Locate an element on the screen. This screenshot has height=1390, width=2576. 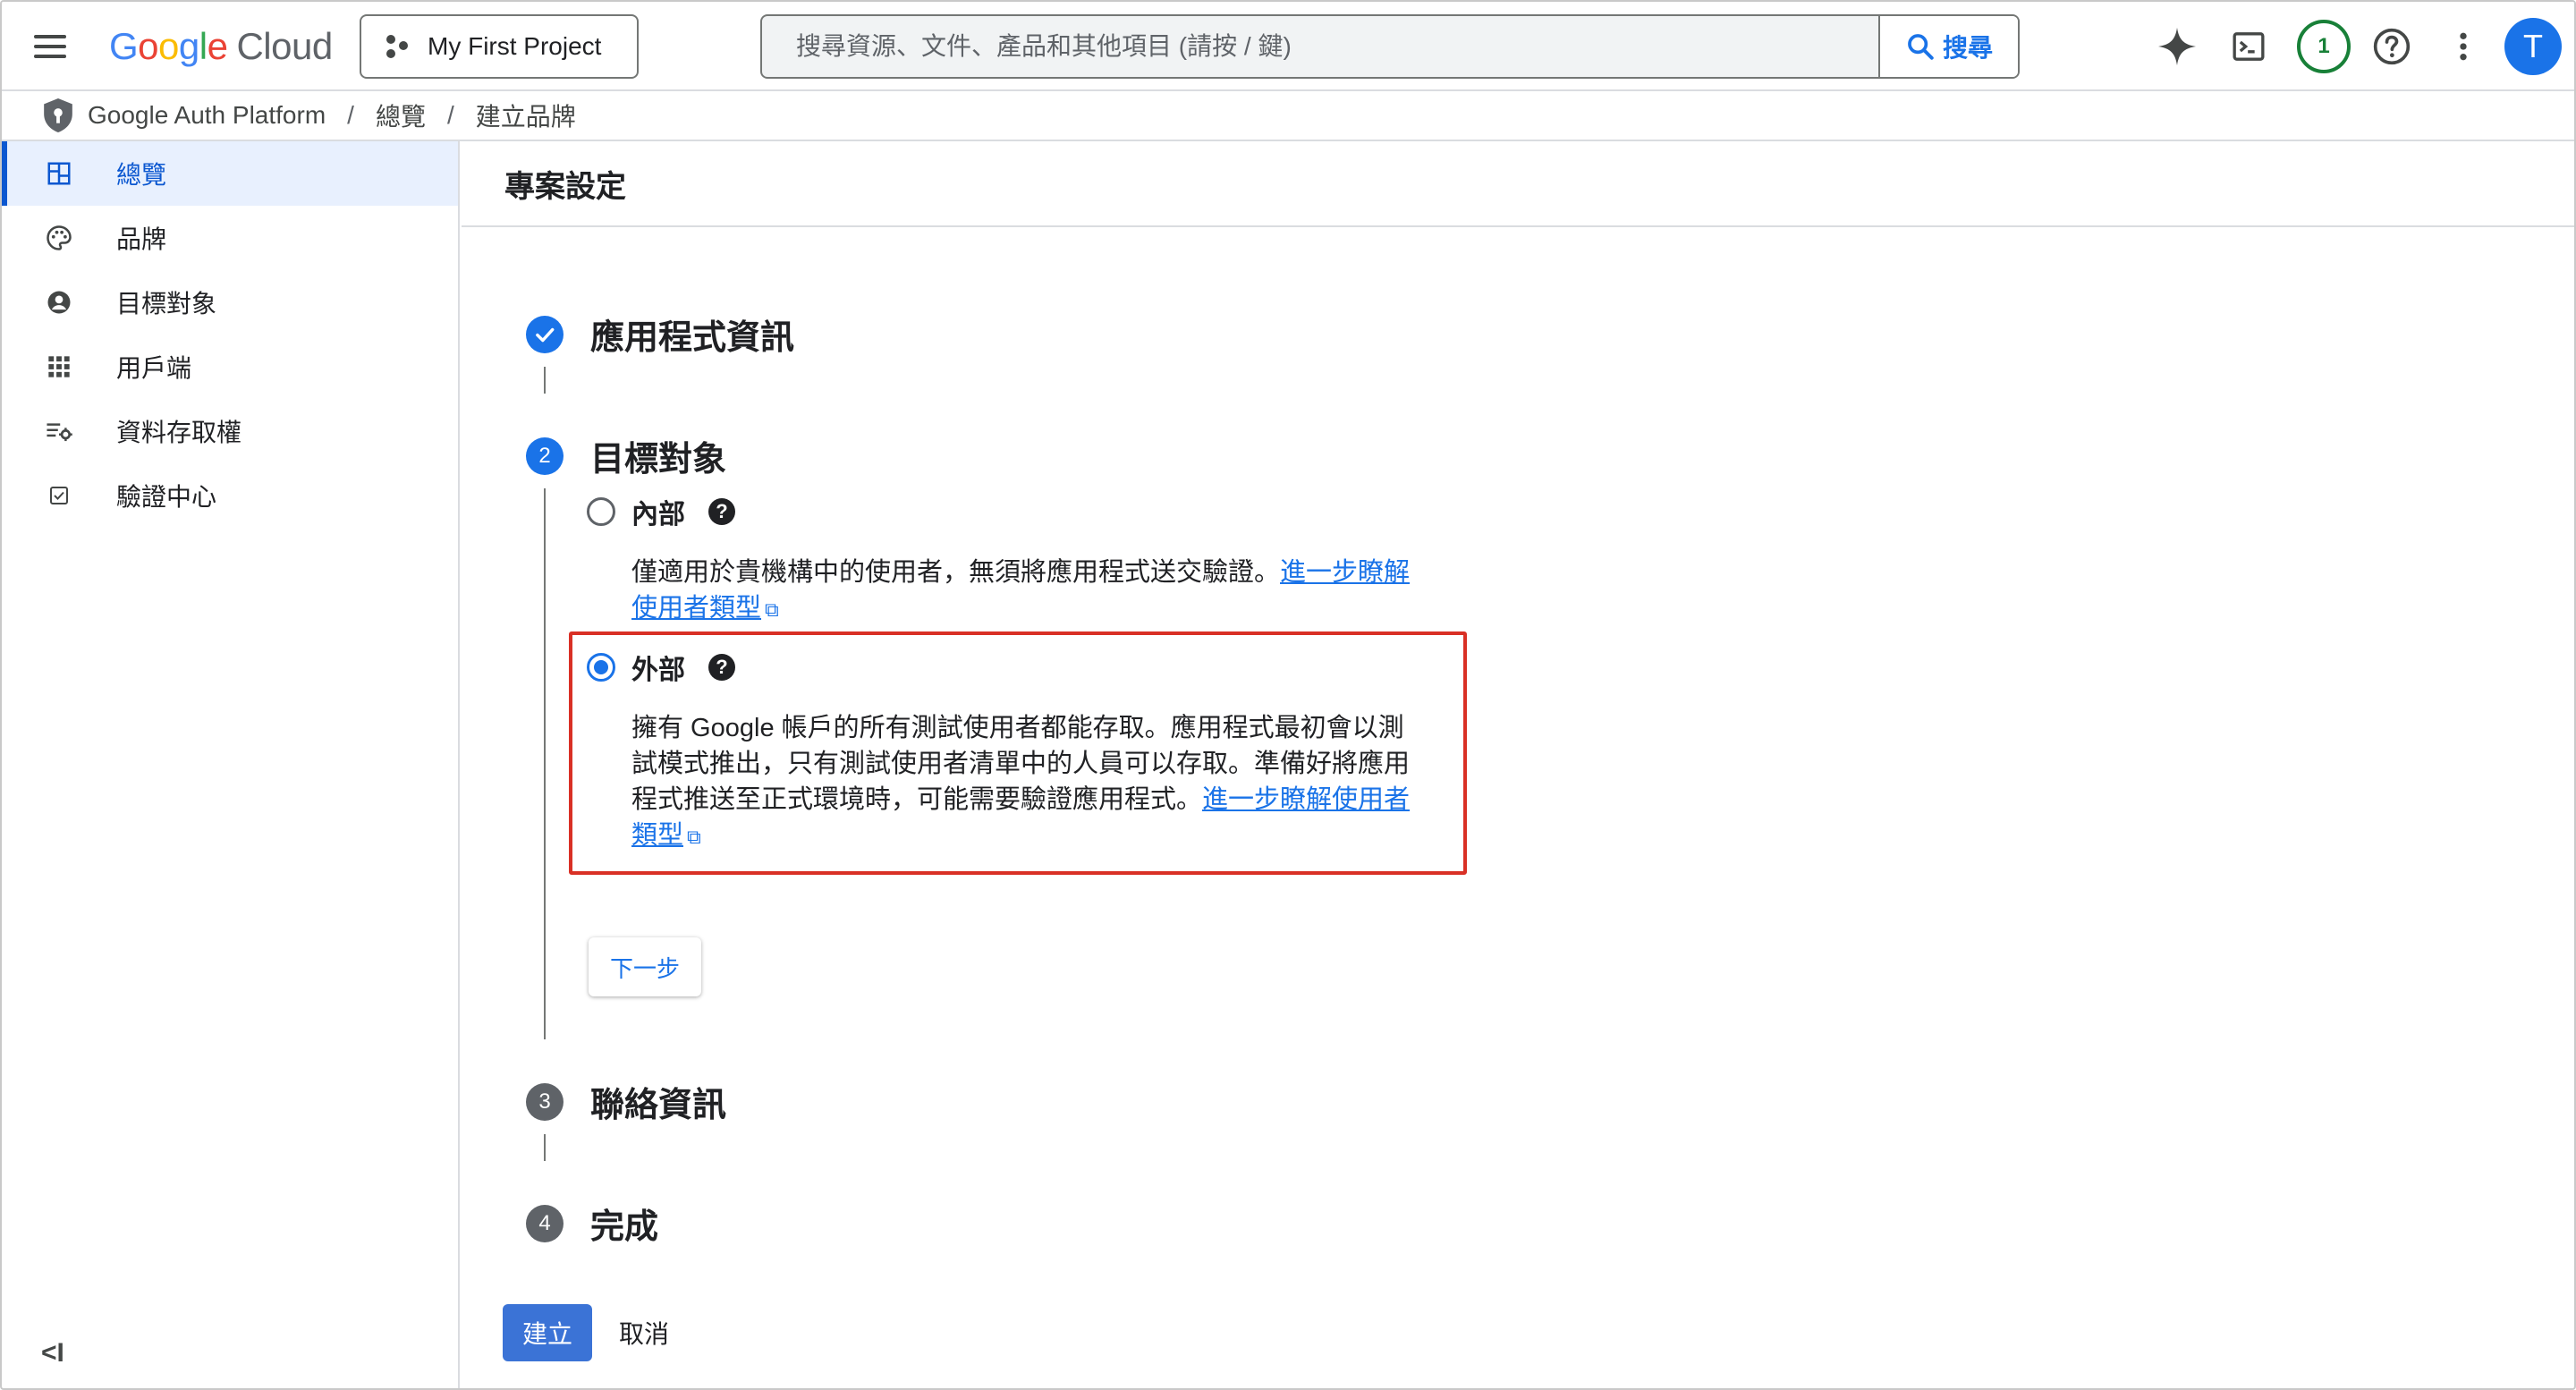
audience-external-option: 外部 ? is located at coordinates (661, 667).